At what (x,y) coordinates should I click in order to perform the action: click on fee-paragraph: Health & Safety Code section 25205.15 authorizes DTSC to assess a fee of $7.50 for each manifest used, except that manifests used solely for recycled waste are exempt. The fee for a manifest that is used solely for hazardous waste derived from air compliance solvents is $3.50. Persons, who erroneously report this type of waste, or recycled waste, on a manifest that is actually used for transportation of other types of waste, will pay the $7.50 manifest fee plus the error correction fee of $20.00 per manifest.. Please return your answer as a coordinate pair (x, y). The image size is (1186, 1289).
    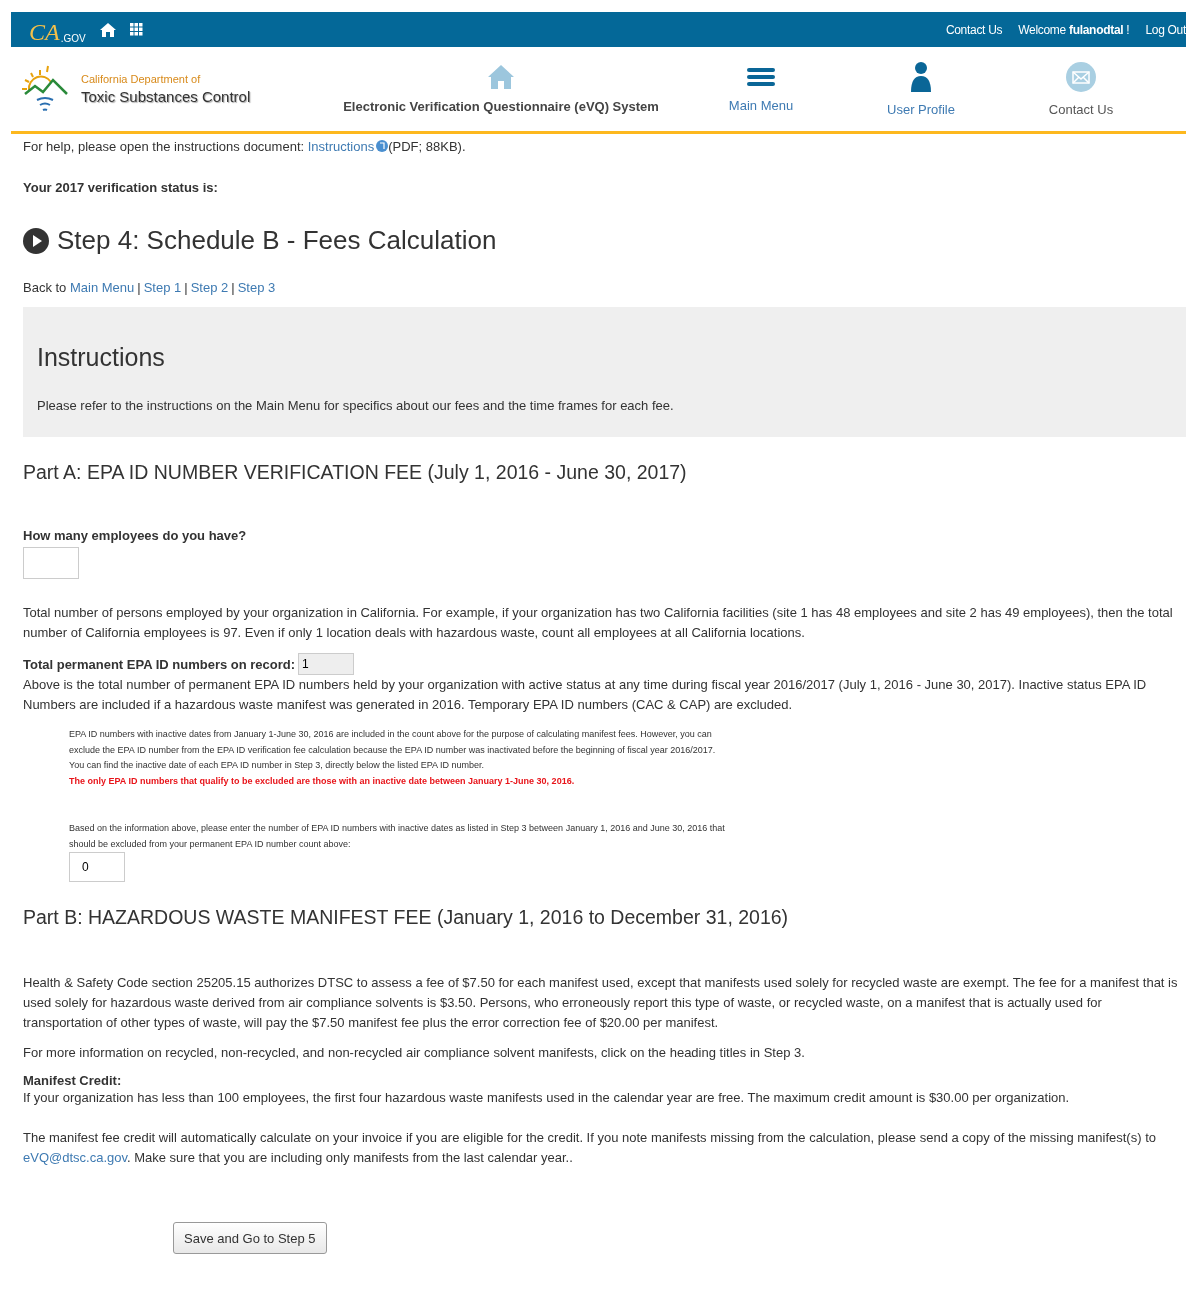
    Looking at the image, I should click on (601, 1003).